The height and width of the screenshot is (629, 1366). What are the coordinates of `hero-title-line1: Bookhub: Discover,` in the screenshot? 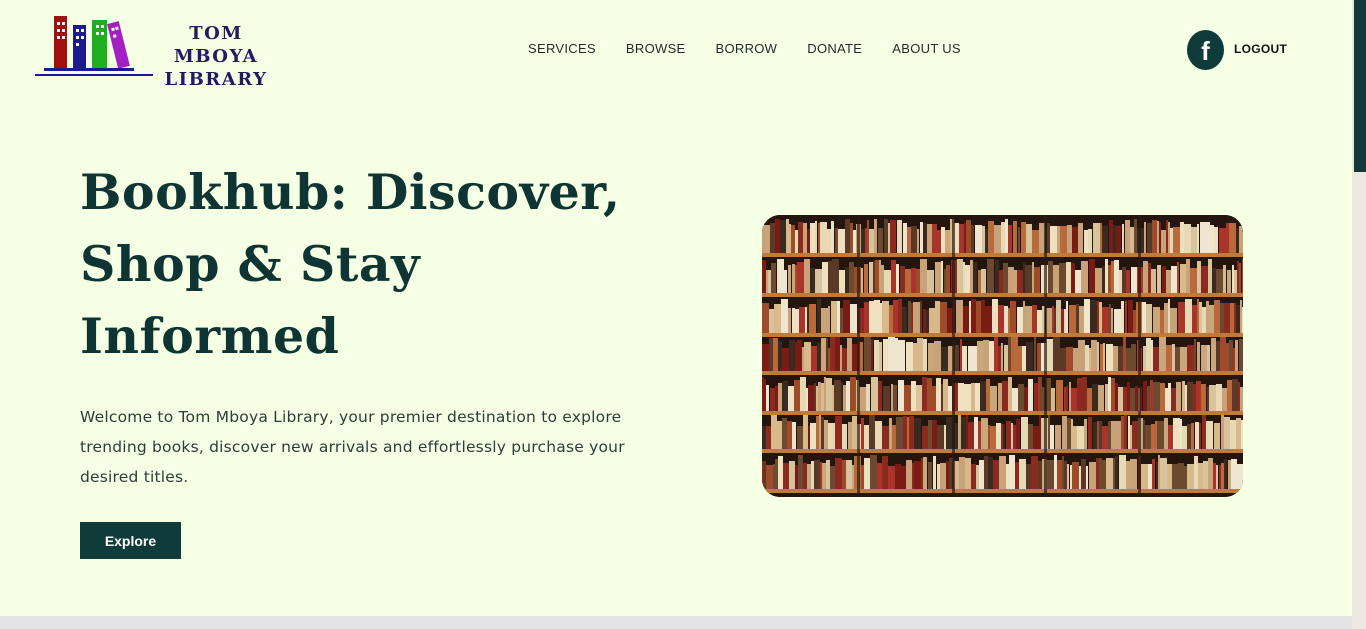 It's located at (350, 192).